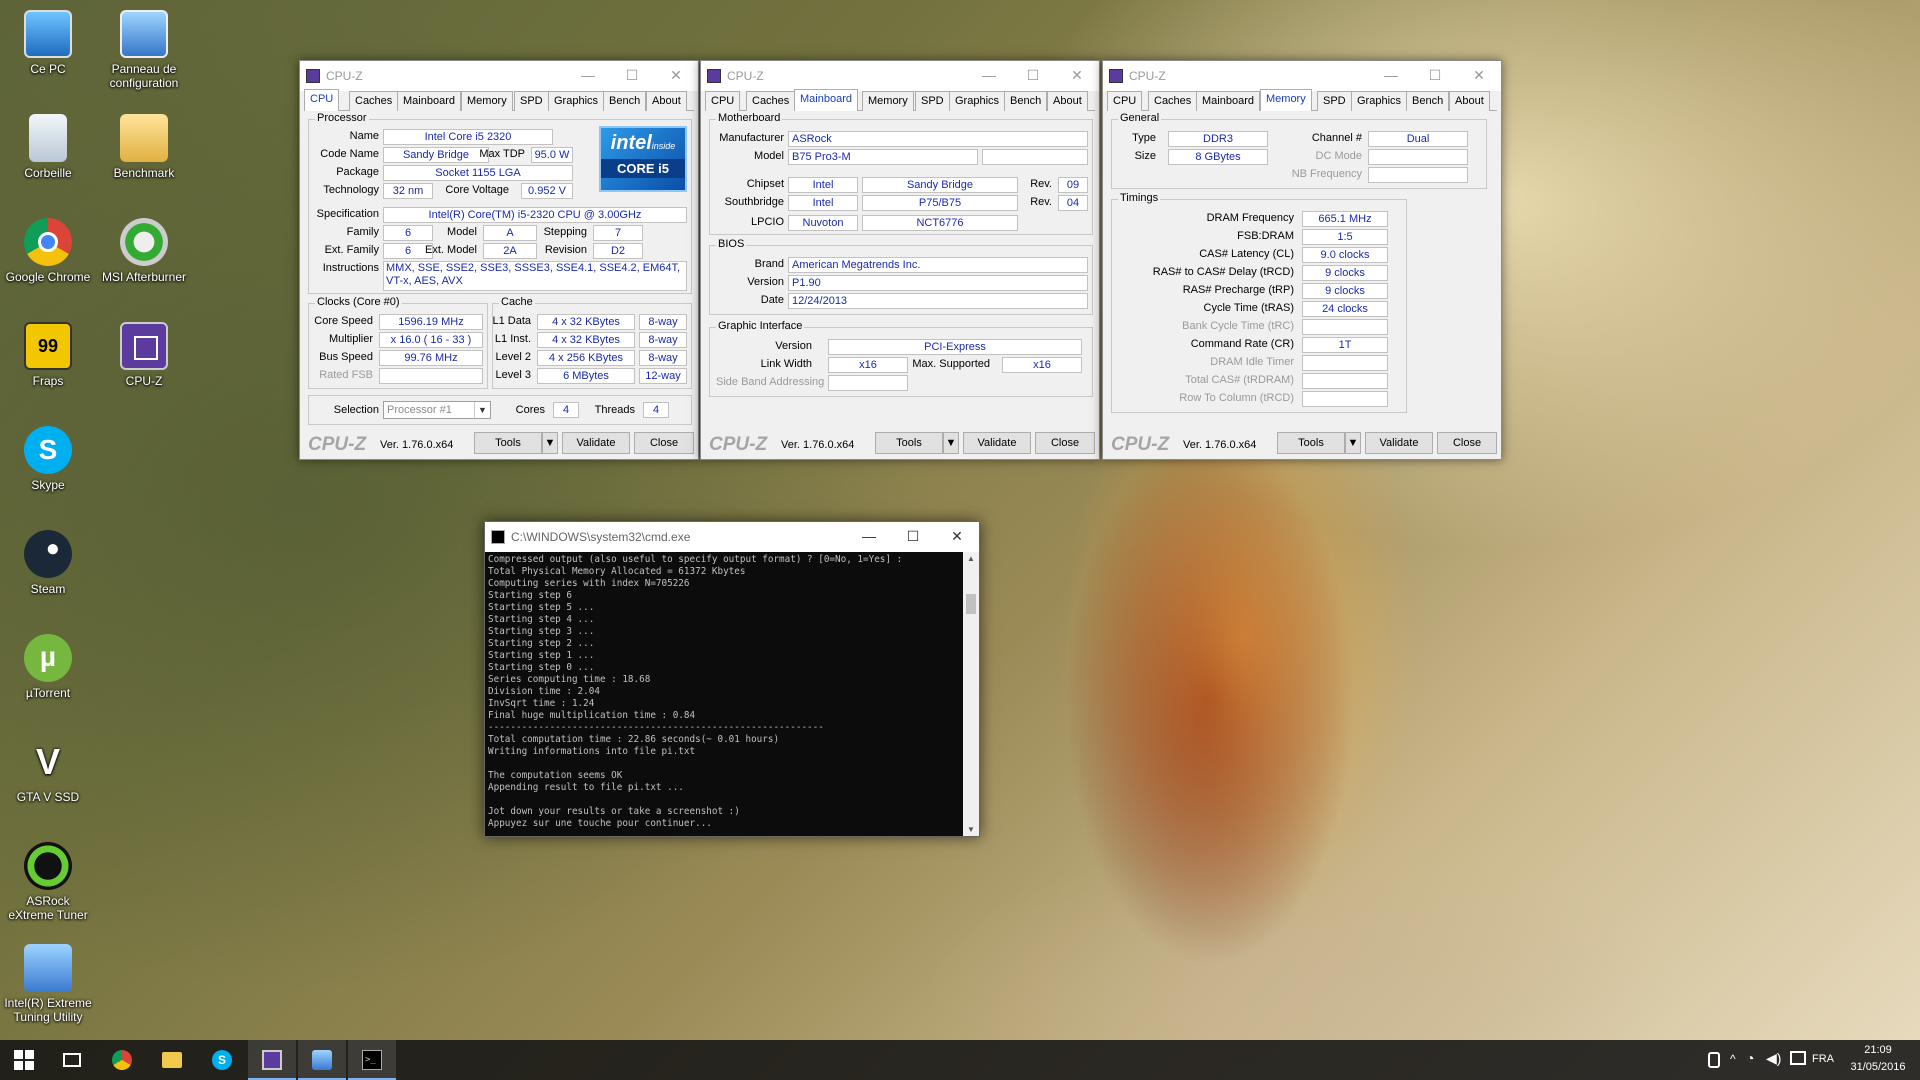  I want to click on usb-device-icon, so click(1714, 1060).